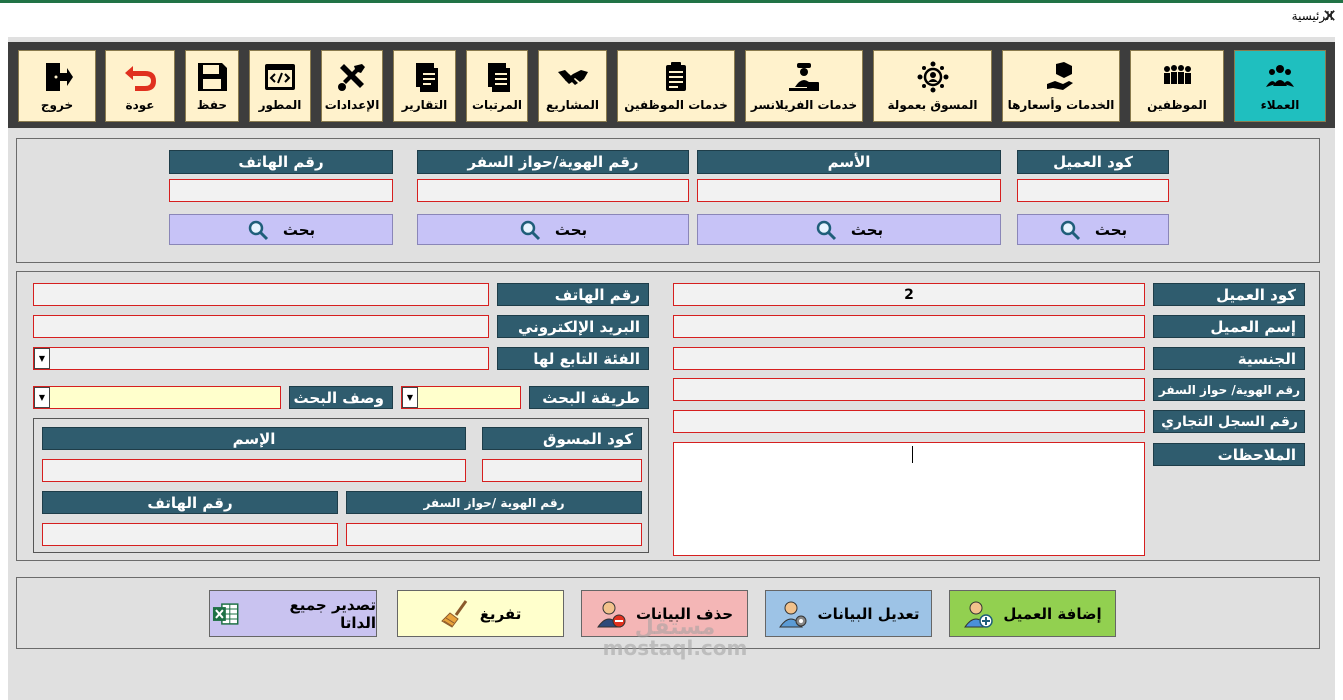 This screenshot has height=700, width=1343. Describe the element at coordinates (261, 326) in the screenshot. I see `email-input` at that location.